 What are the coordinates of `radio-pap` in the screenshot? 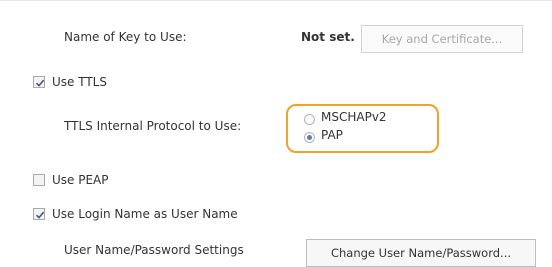 It's located at (309, 137).